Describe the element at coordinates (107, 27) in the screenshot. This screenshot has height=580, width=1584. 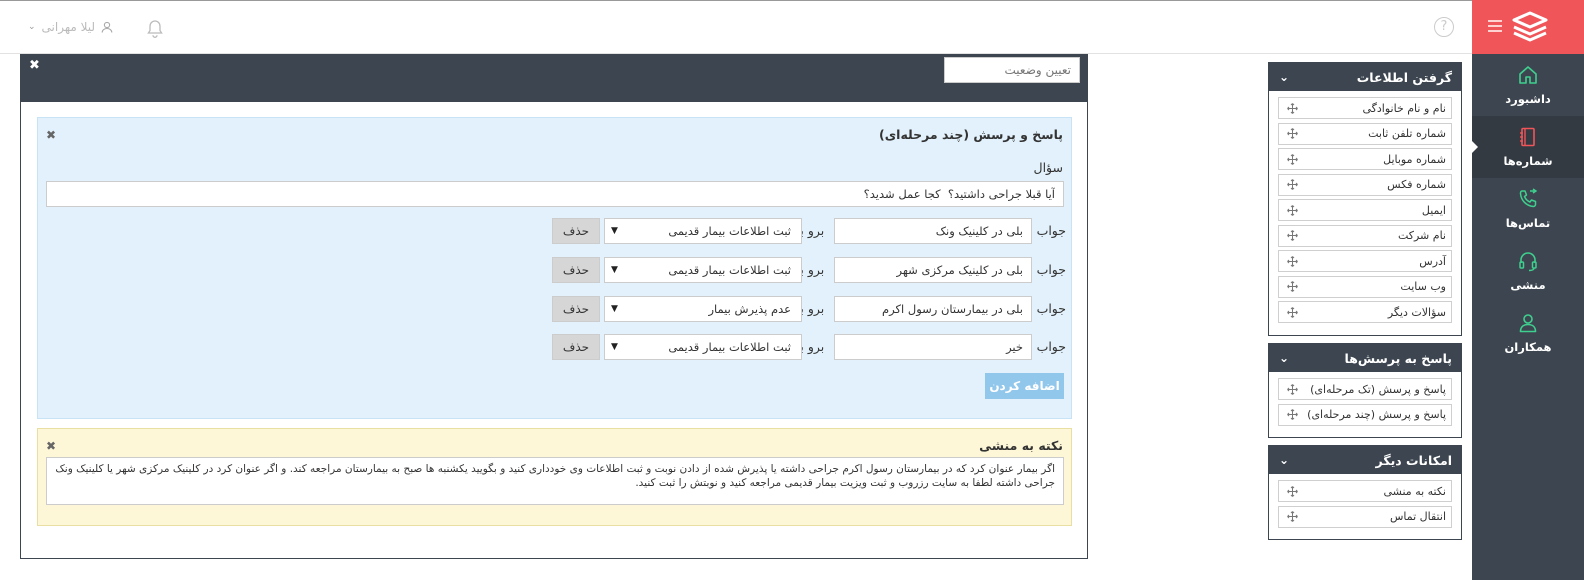
I see `user-icon` at that location.